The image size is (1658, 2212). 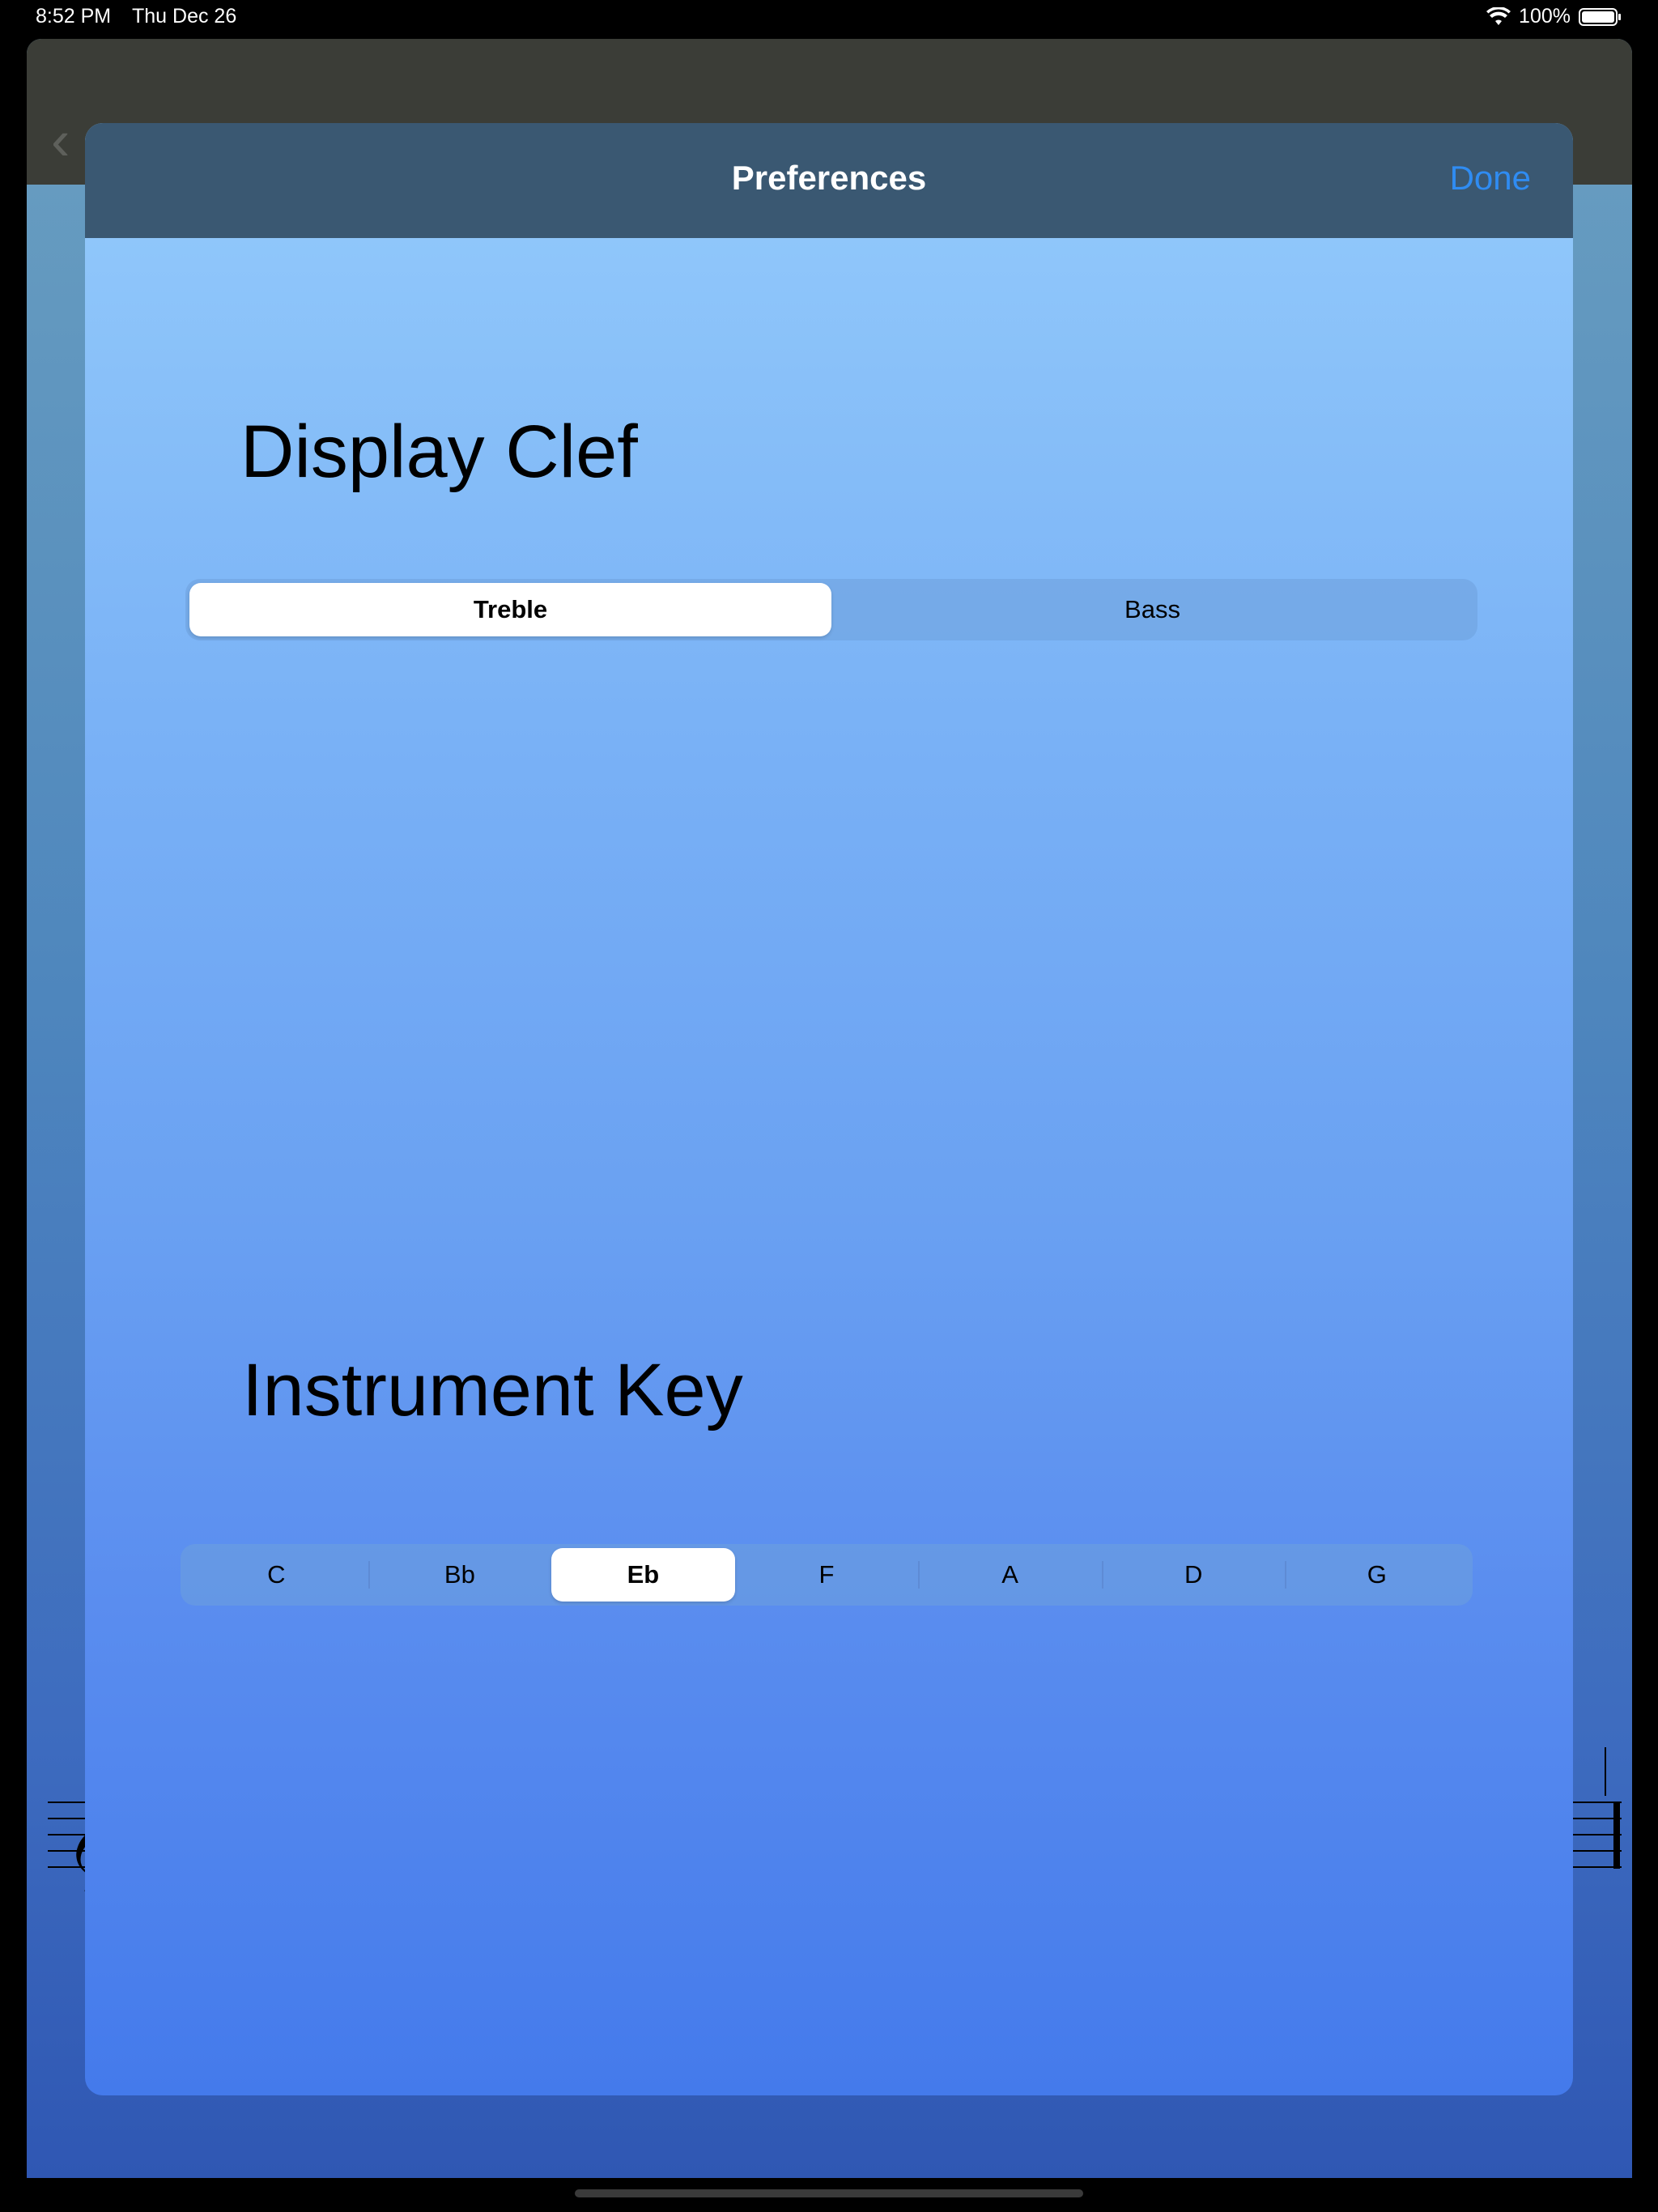 I want to click on segment-key-f: F, so click(x=827, y=1575).